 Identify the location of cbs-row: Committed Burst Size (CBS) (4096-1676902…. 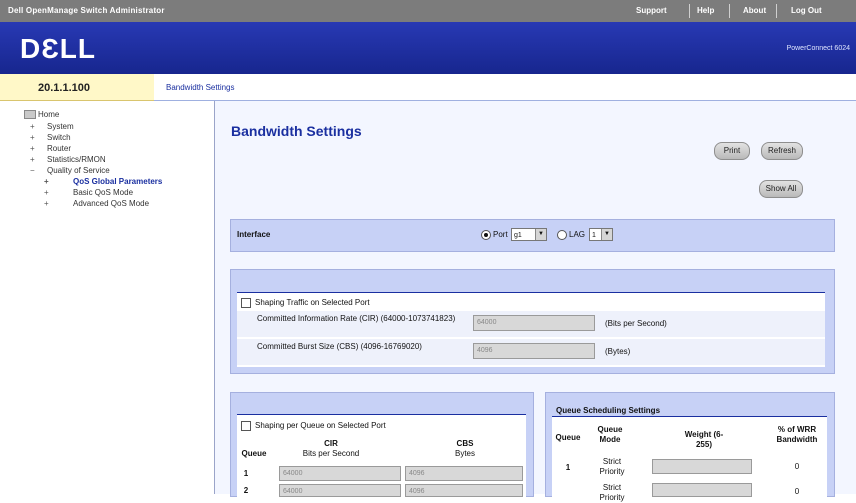
(531, 352).